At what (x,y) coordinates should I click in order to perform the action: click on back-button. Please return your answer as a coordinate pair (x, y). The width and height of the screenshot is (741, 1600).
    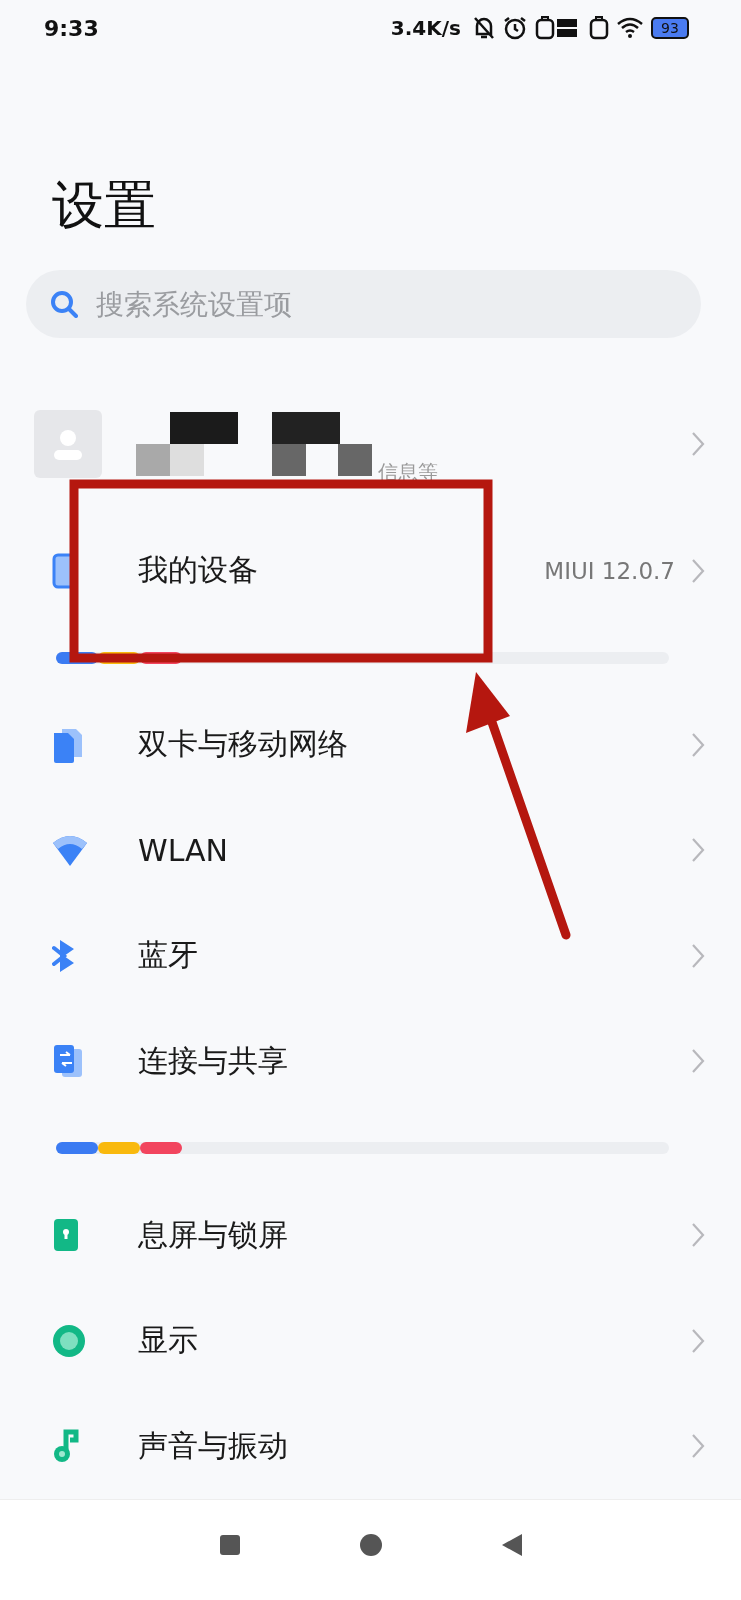
    Looking at the image, I should click on (511, 1545).